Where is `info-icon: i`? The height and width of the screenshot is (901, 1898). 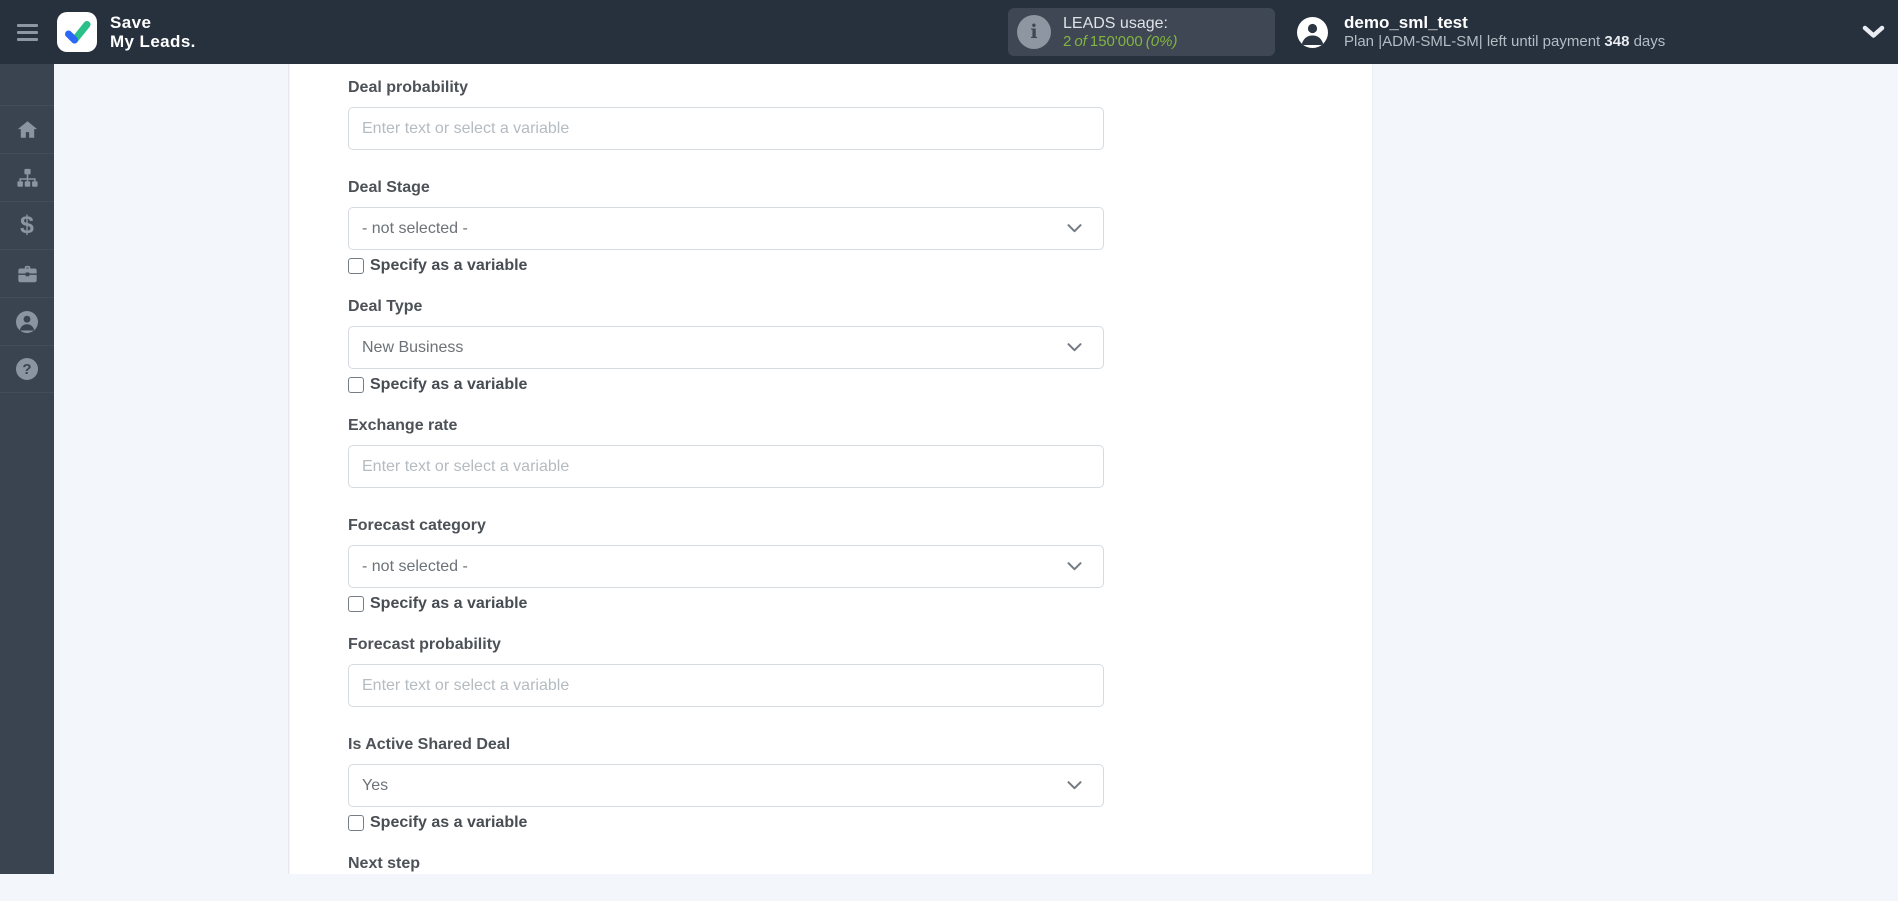
info-icon: i is located at coordinates (1034, 32).